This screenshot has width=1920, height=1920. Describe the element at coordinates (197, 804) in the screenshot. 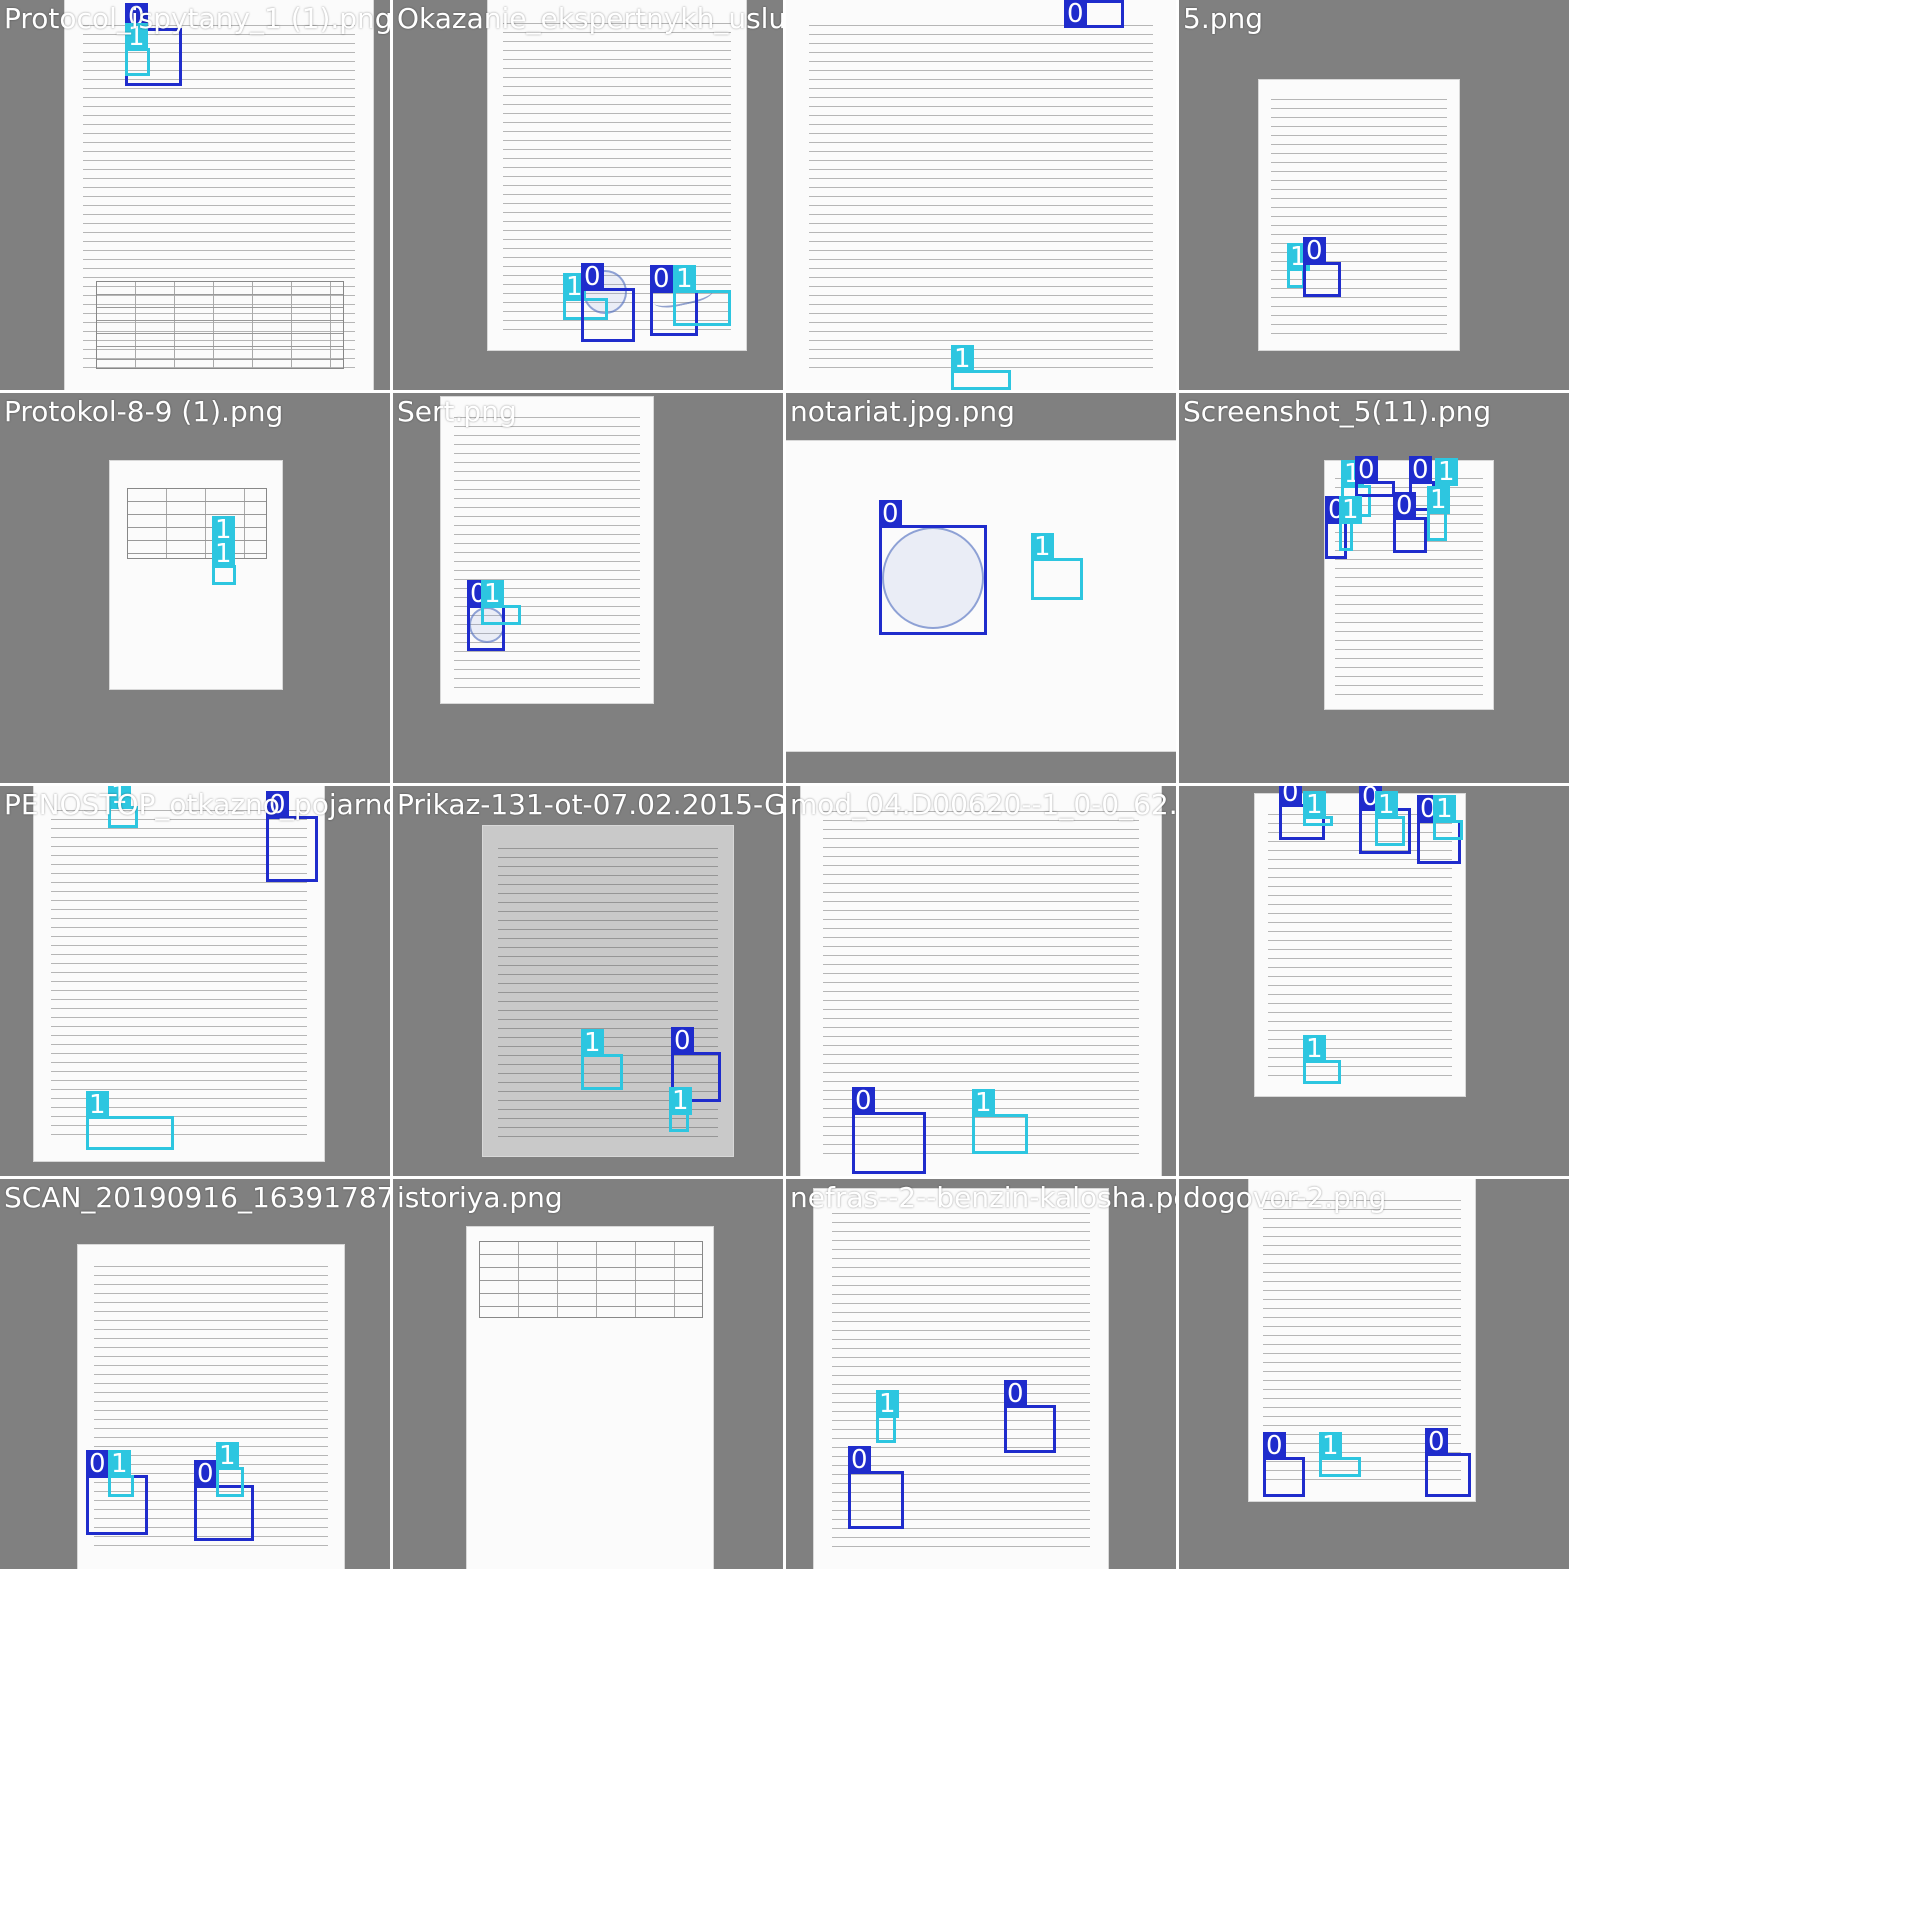

I see `tile-filename: PENOSTOP_otkazno_pojarnoe.png` at that location.